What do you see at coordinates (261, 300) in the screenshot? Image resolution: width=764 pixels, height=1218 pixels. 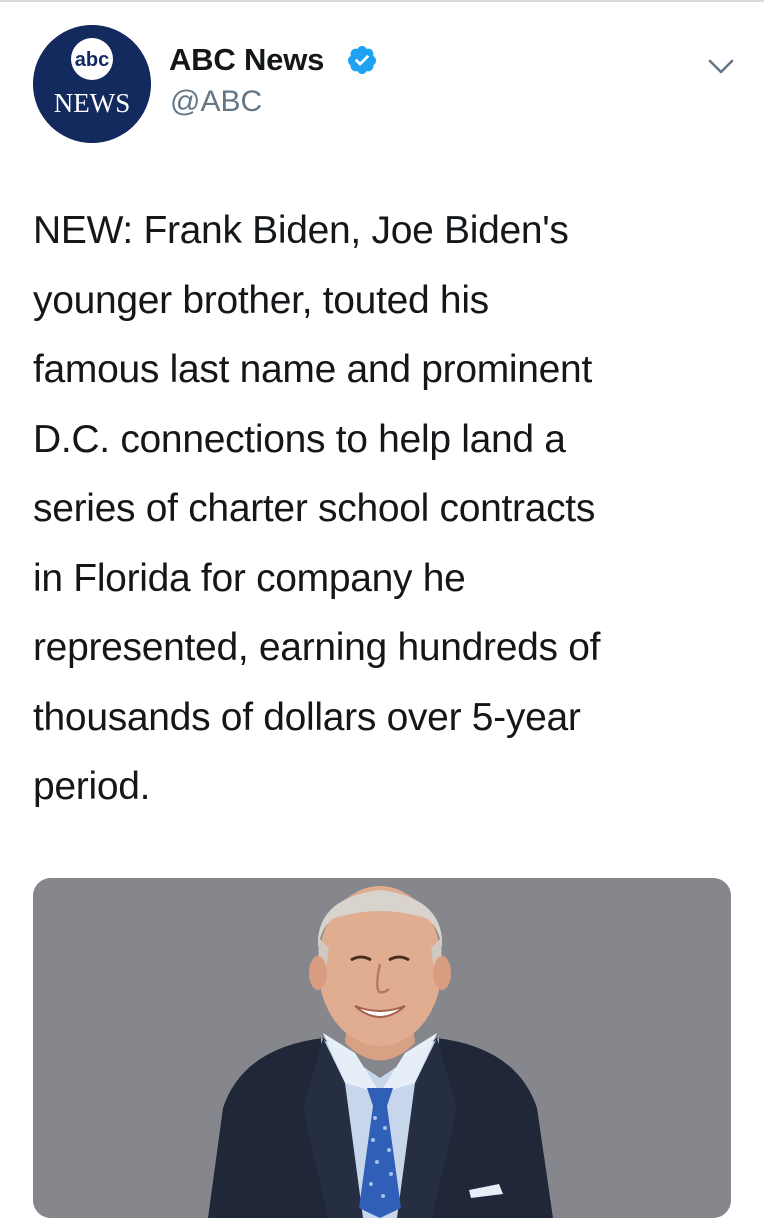 I see `tweet-text-line: younger brother, touted his` at bounding box center [261, 300].